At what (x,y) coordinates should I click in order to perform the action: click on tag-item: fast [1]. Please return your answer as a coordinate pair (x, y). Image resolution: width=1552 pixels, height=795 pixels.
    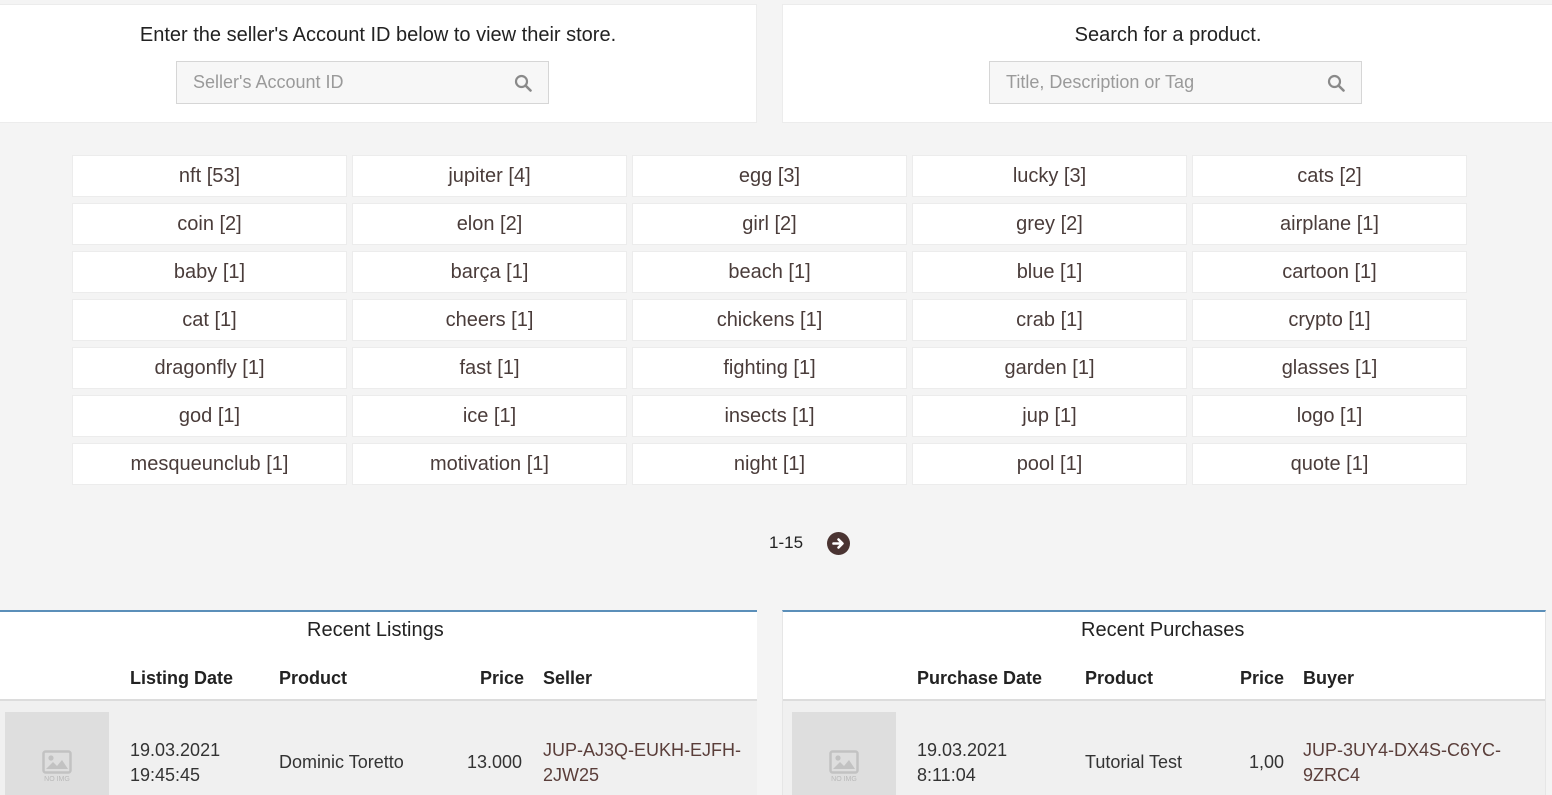
    Looking at the image, I should click on (489, 368).